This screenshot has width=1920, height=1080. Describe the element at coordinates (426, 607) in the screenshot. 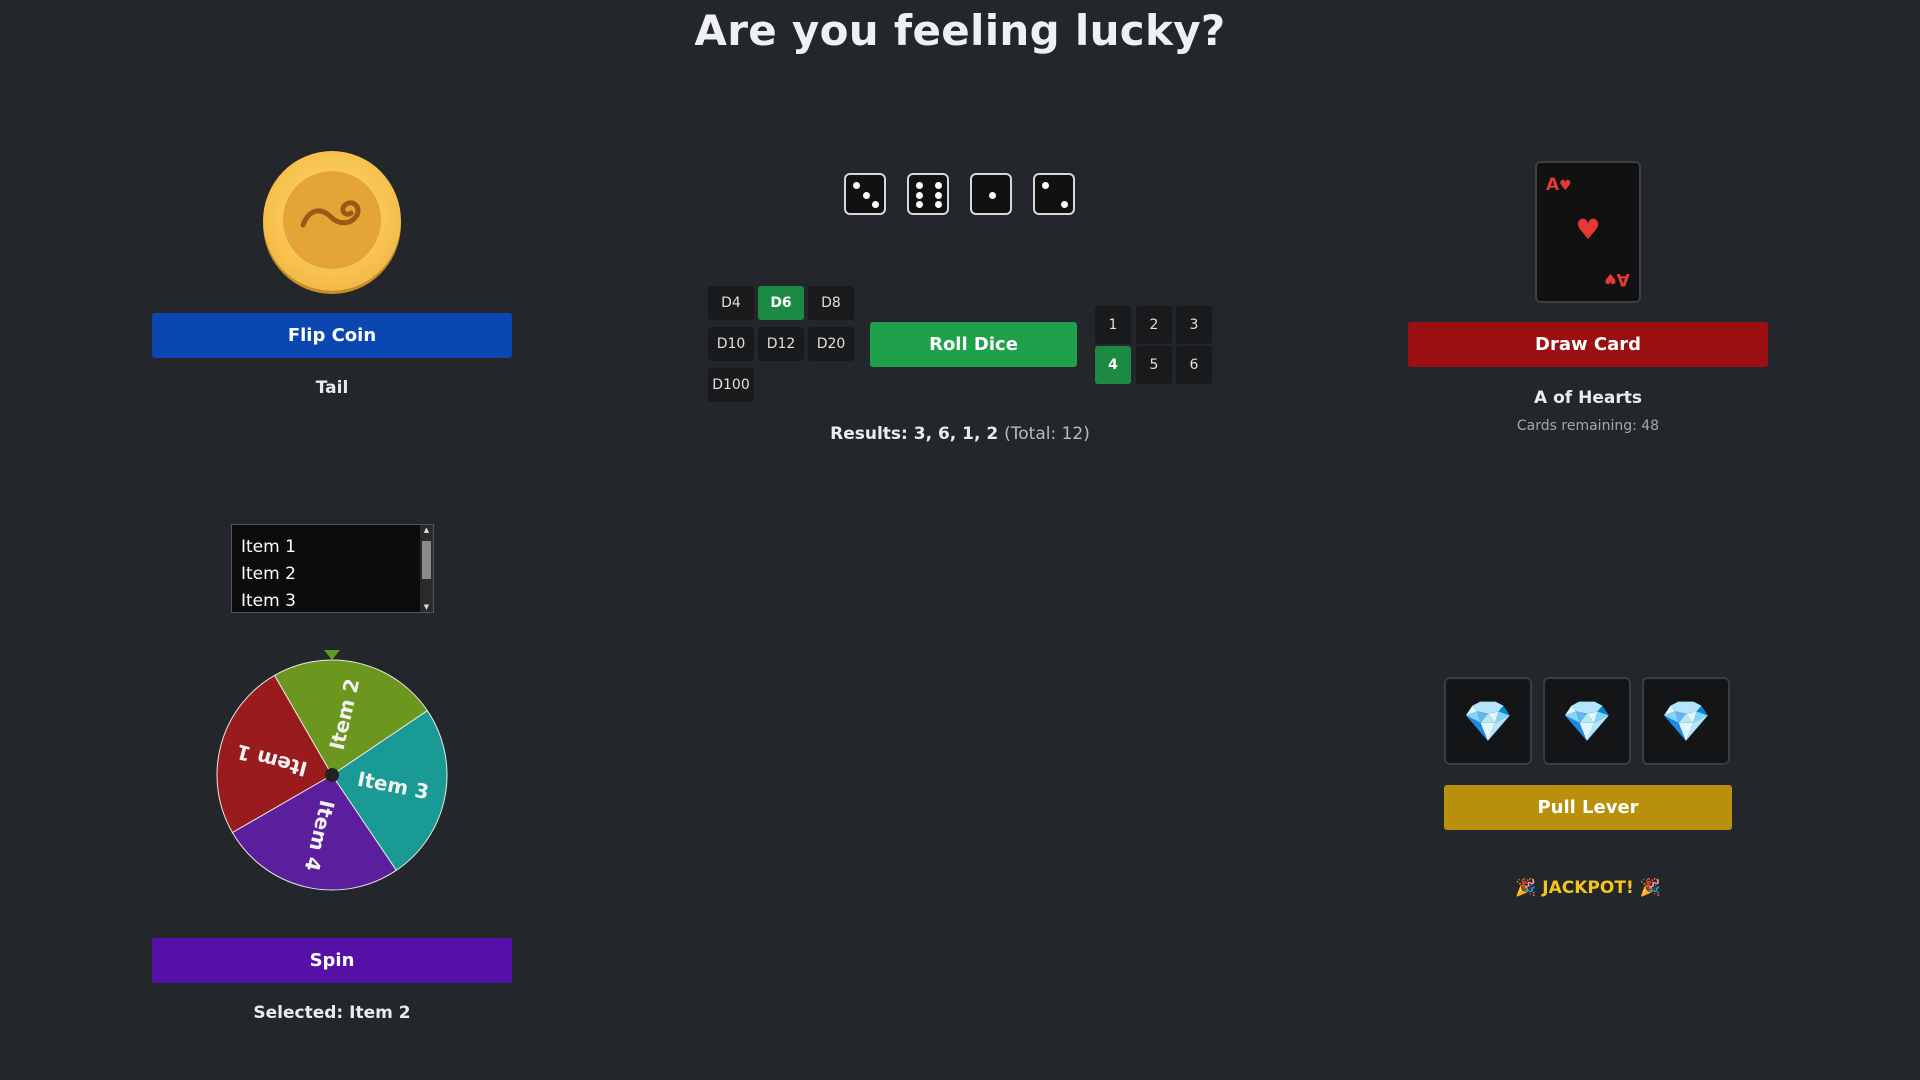

I see `scroll-down-icon: ▼` at that location.